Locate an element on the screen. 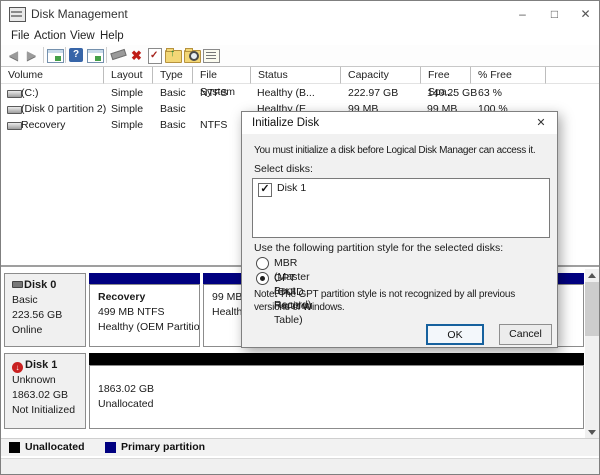  disk1-unallocated-bar is located at coordinates (336, 359).